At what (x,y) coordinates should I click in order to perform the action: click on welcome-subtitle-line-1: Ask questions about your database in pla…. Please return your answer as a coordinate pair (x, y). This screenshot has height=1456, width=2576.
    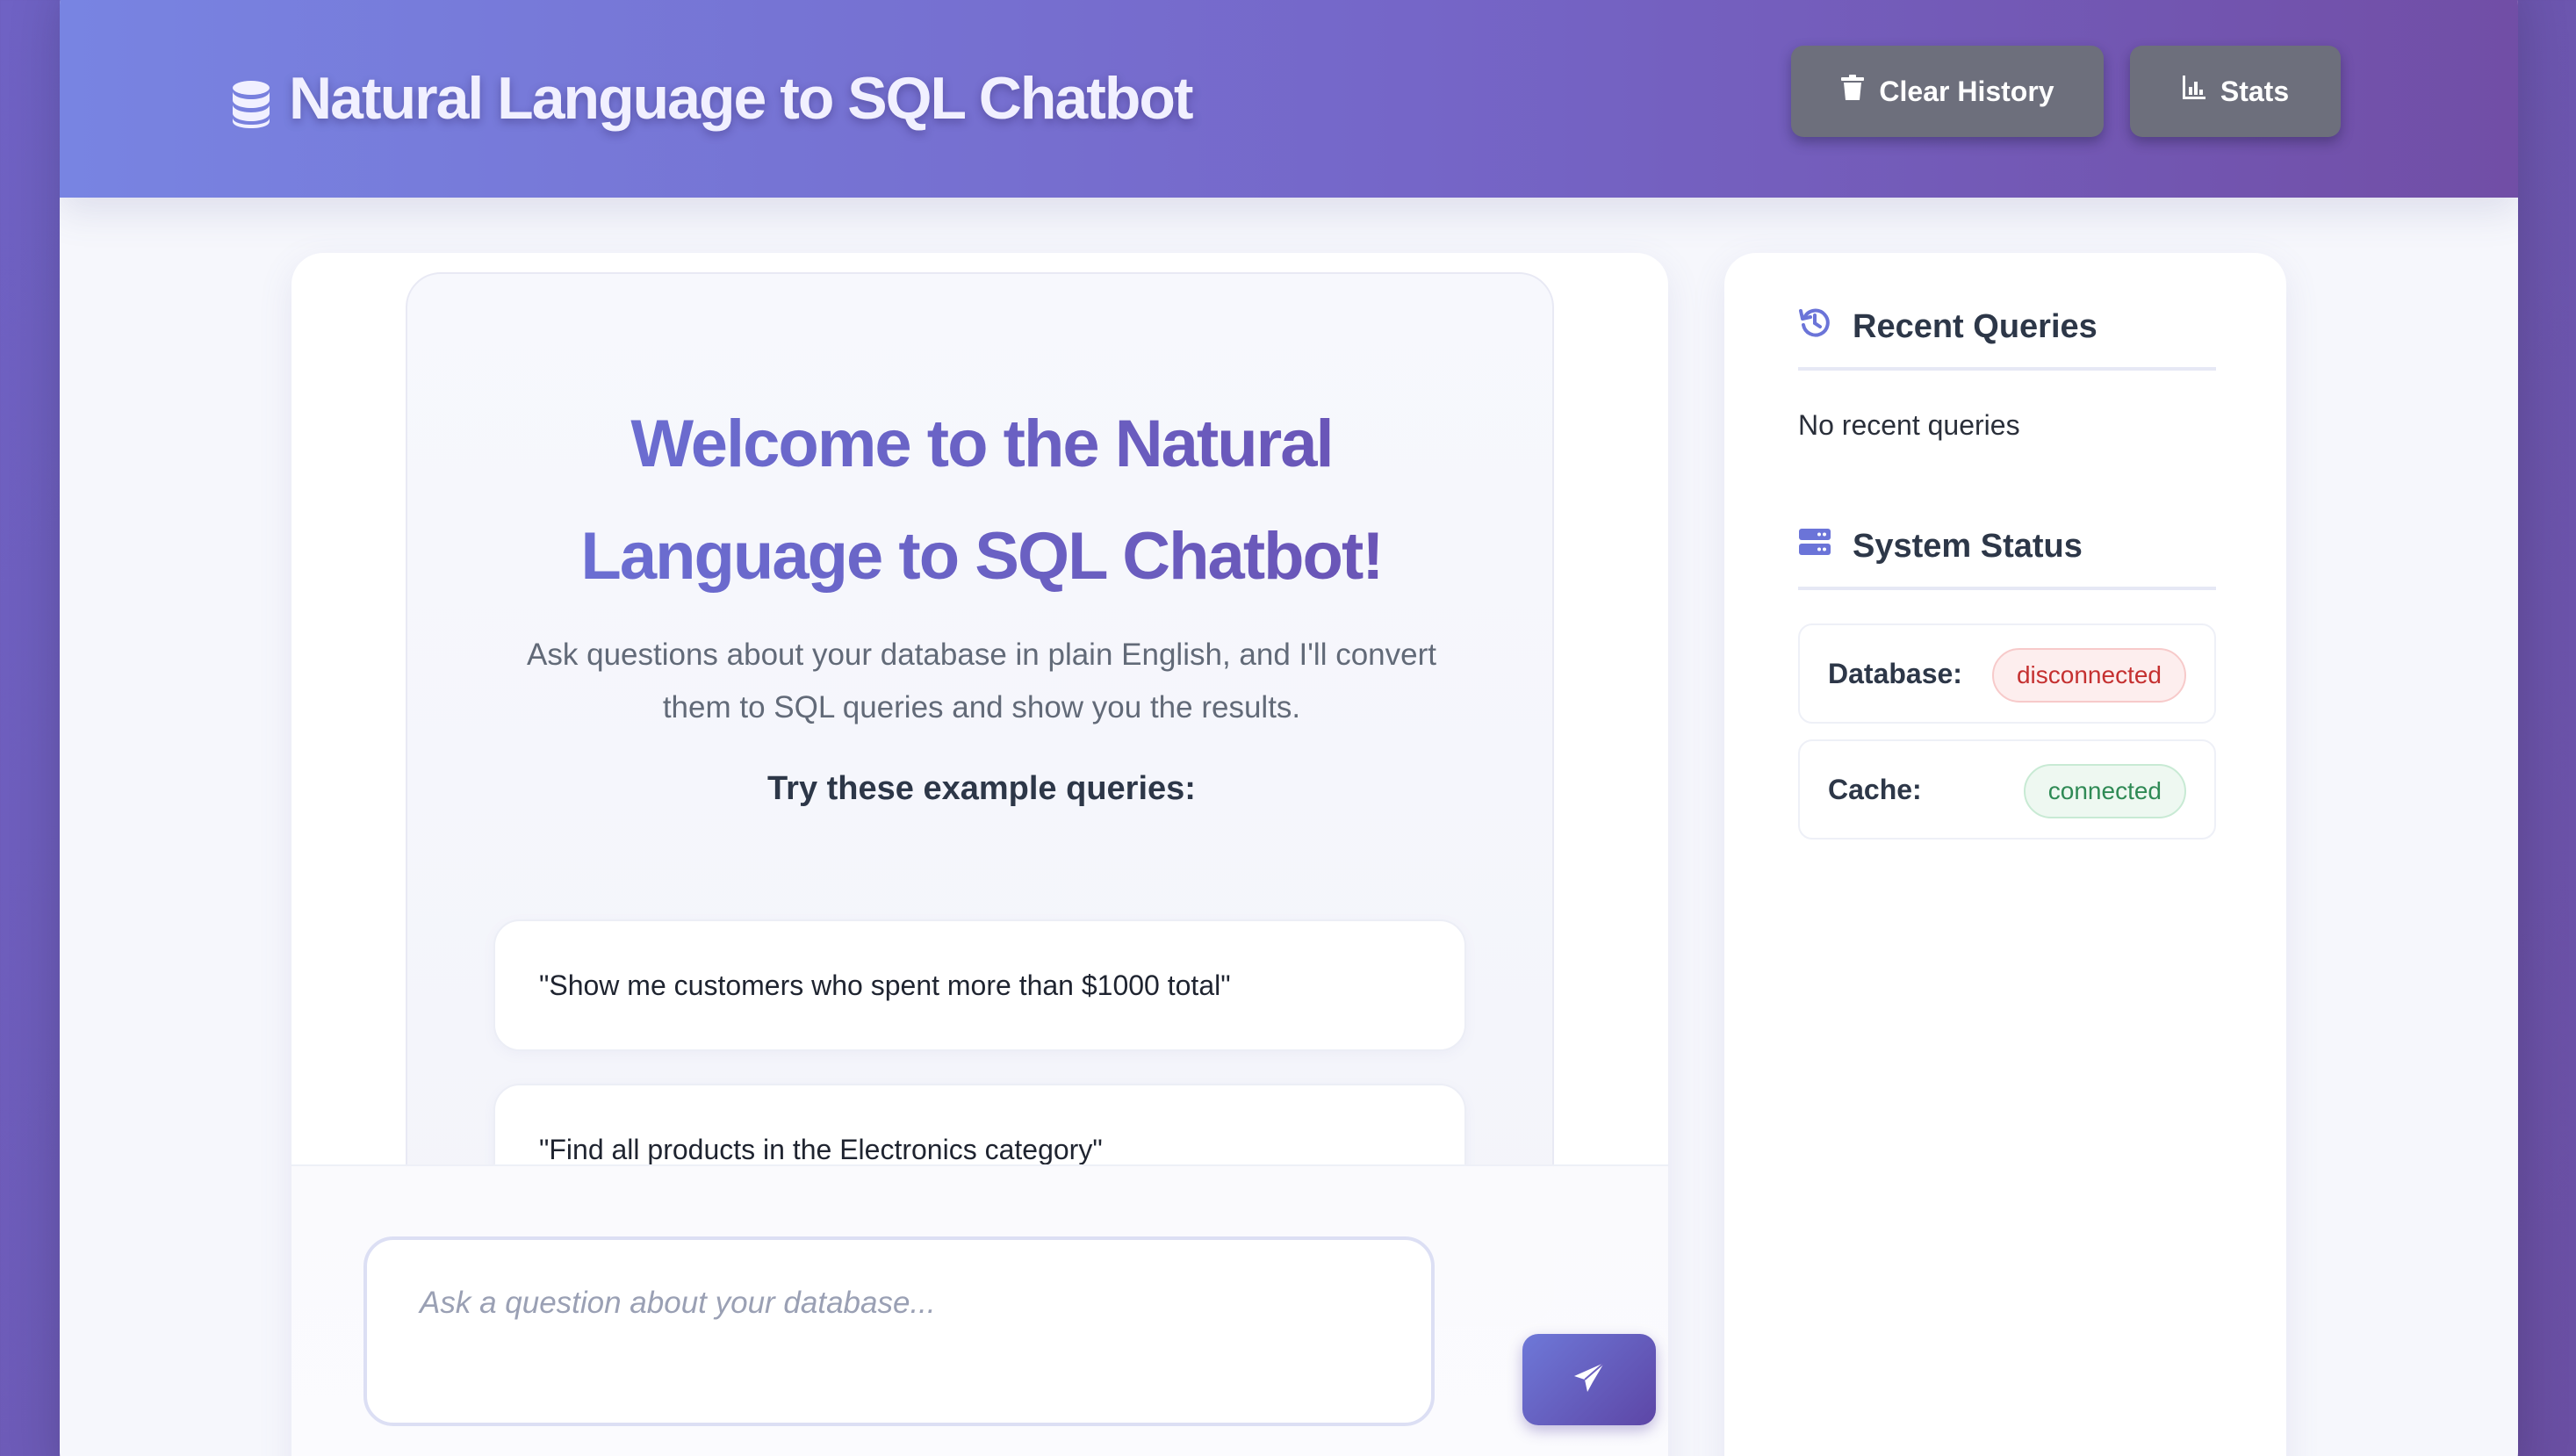
    Looking at the image, I should click on (981, 655).